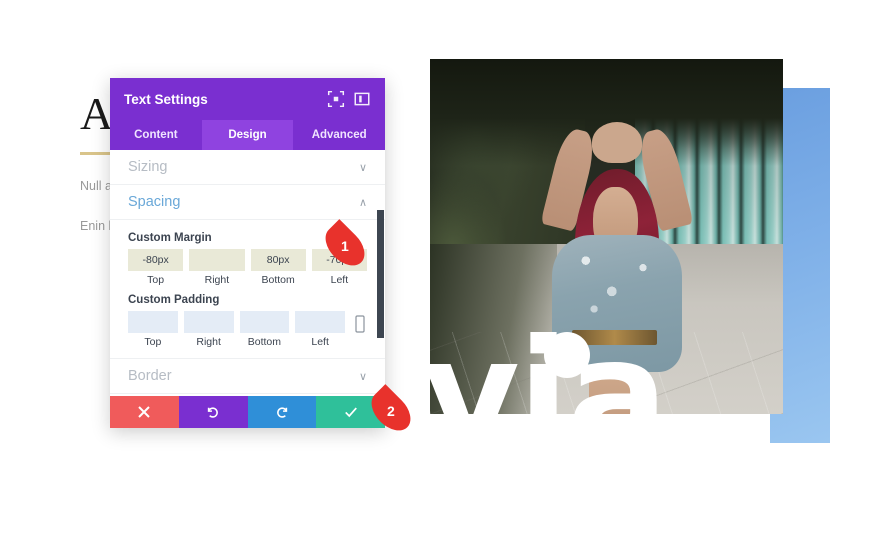  Describe the element at coordinates (247, 376) in the screenshot. I see `section-border: Border ∨` at that location.